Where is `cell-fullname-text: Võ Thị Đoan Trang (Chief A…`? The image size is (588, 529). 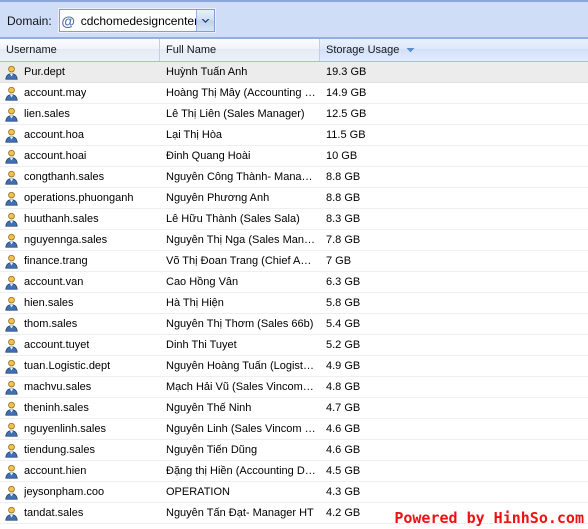
cell-fullname-text: Võ Thị Đoan Trang (Chief A… is located at coordinates (239, 261).